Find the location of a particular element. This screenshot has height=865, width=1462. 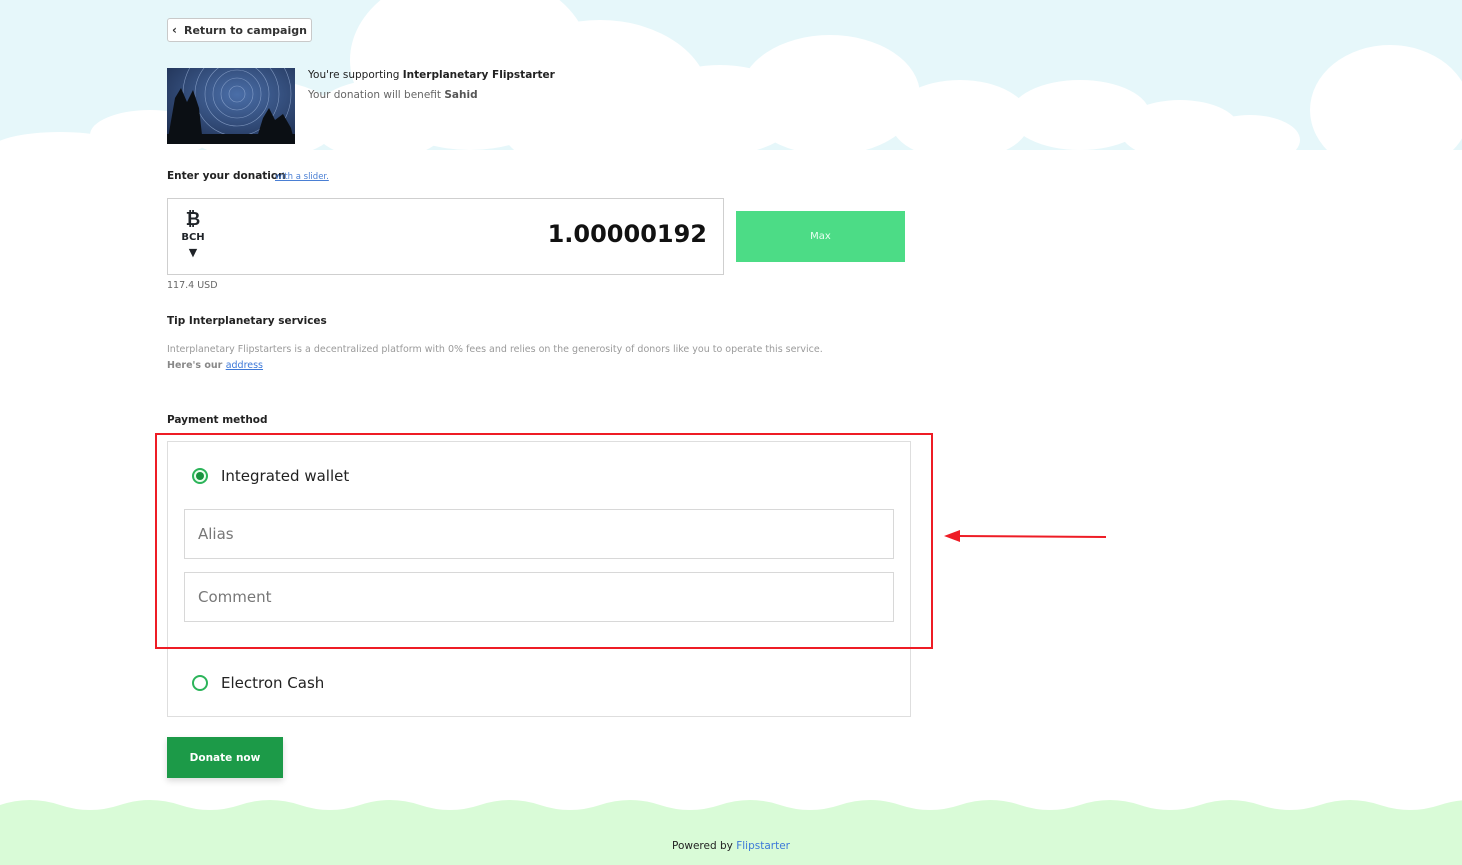

donation-amount-box: ₿ BCH ▼ is located at coordinates (445, 236).